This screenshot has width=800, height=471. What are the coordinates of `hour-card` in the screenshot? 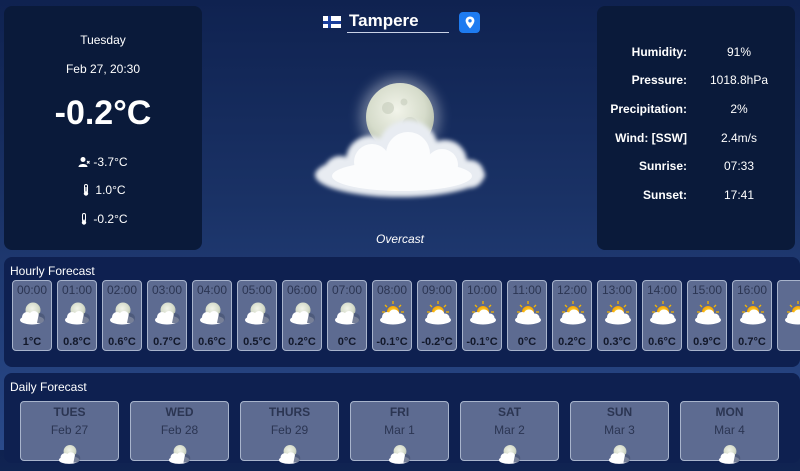 It's located at (788, 315).